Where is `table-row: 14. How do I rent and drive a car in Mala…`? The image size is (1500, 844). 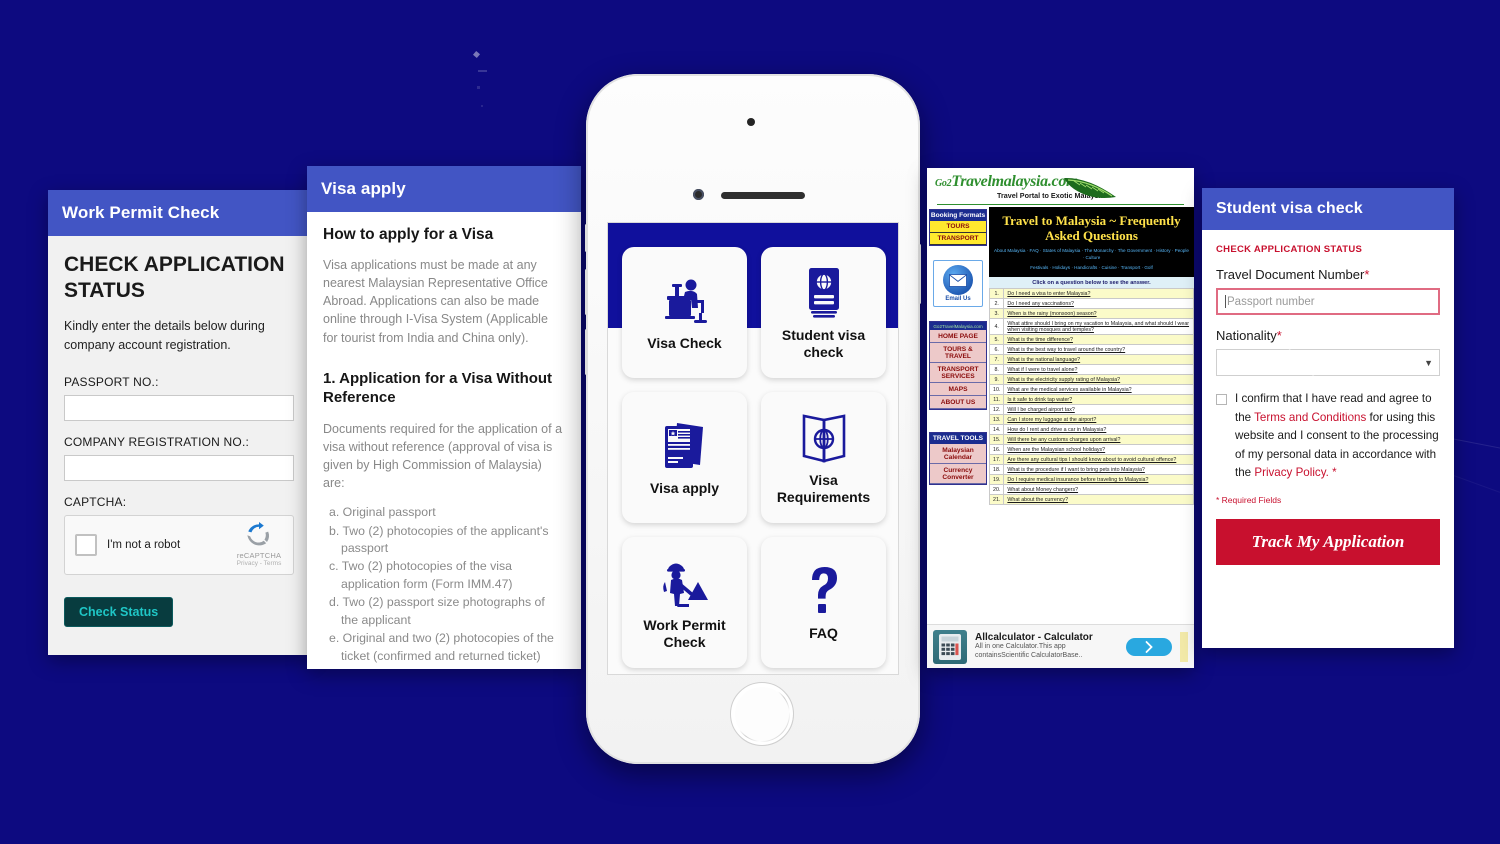
table-row: 14. How do I rent and drive a car in Mala… is located at coordinates (1091, 430).